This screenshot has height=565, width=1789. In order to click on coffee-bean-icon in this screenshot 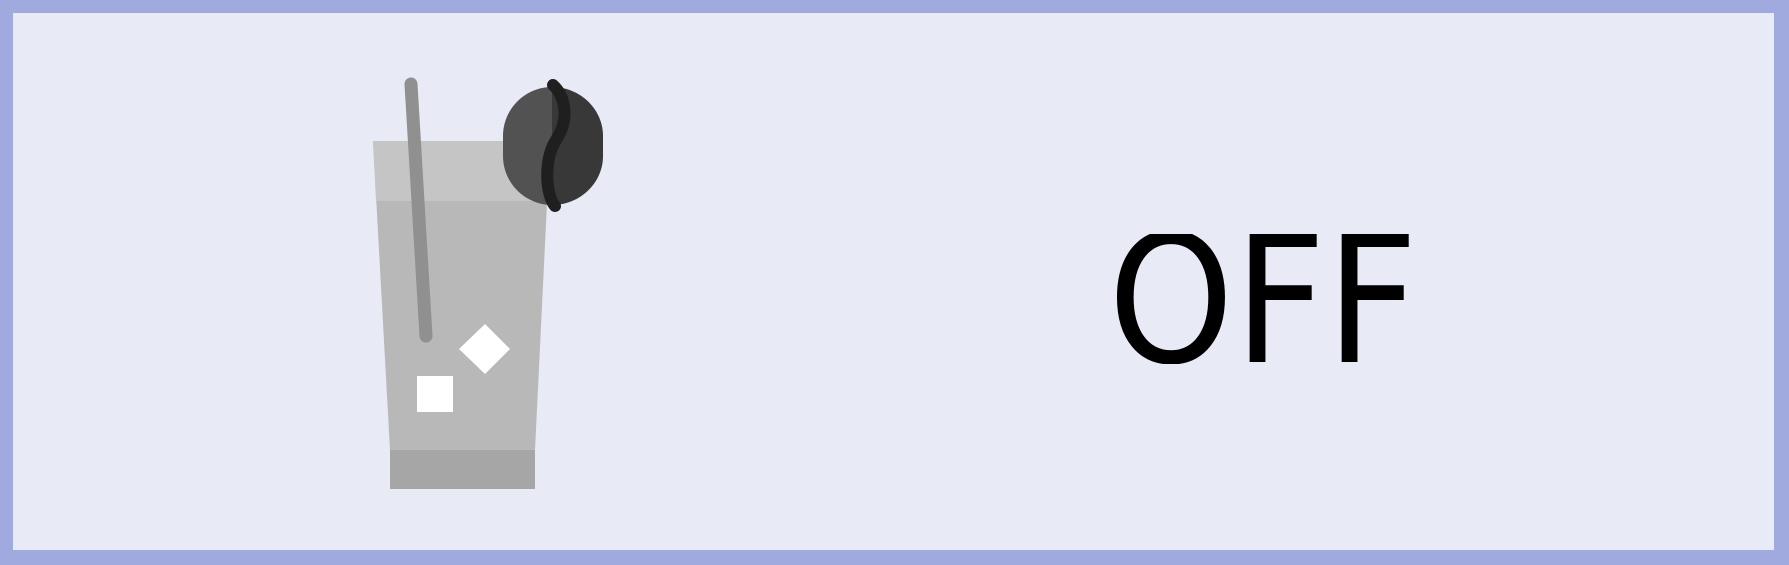, I will do `click(553, 145)`.